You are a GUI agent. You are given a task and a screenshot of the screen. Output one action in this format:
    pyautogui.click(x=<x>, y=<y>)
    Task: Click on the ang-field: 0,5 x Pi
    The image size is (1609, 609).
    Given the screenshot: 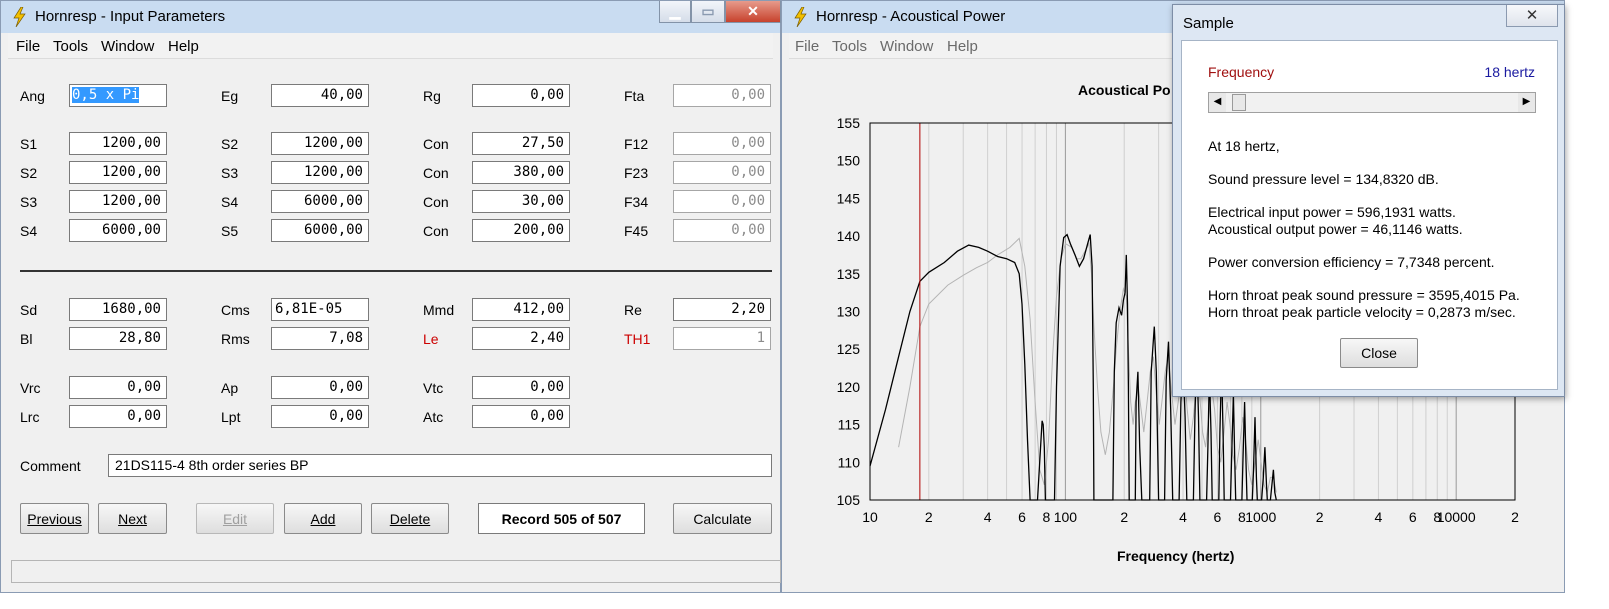 What is the action you would take?
    pyautogui.click(x=118, y=95)
    